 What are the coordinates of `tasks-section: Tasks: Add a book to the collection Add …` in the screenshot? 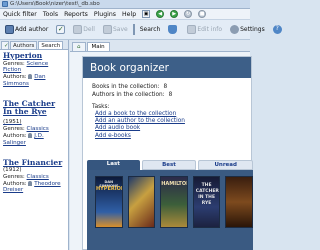 It's located at (167, 119).